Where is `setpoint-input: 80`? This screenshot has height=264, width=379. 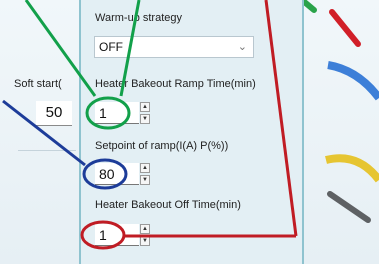
setpoint-input: 80 is located at coordinates (117, 174).